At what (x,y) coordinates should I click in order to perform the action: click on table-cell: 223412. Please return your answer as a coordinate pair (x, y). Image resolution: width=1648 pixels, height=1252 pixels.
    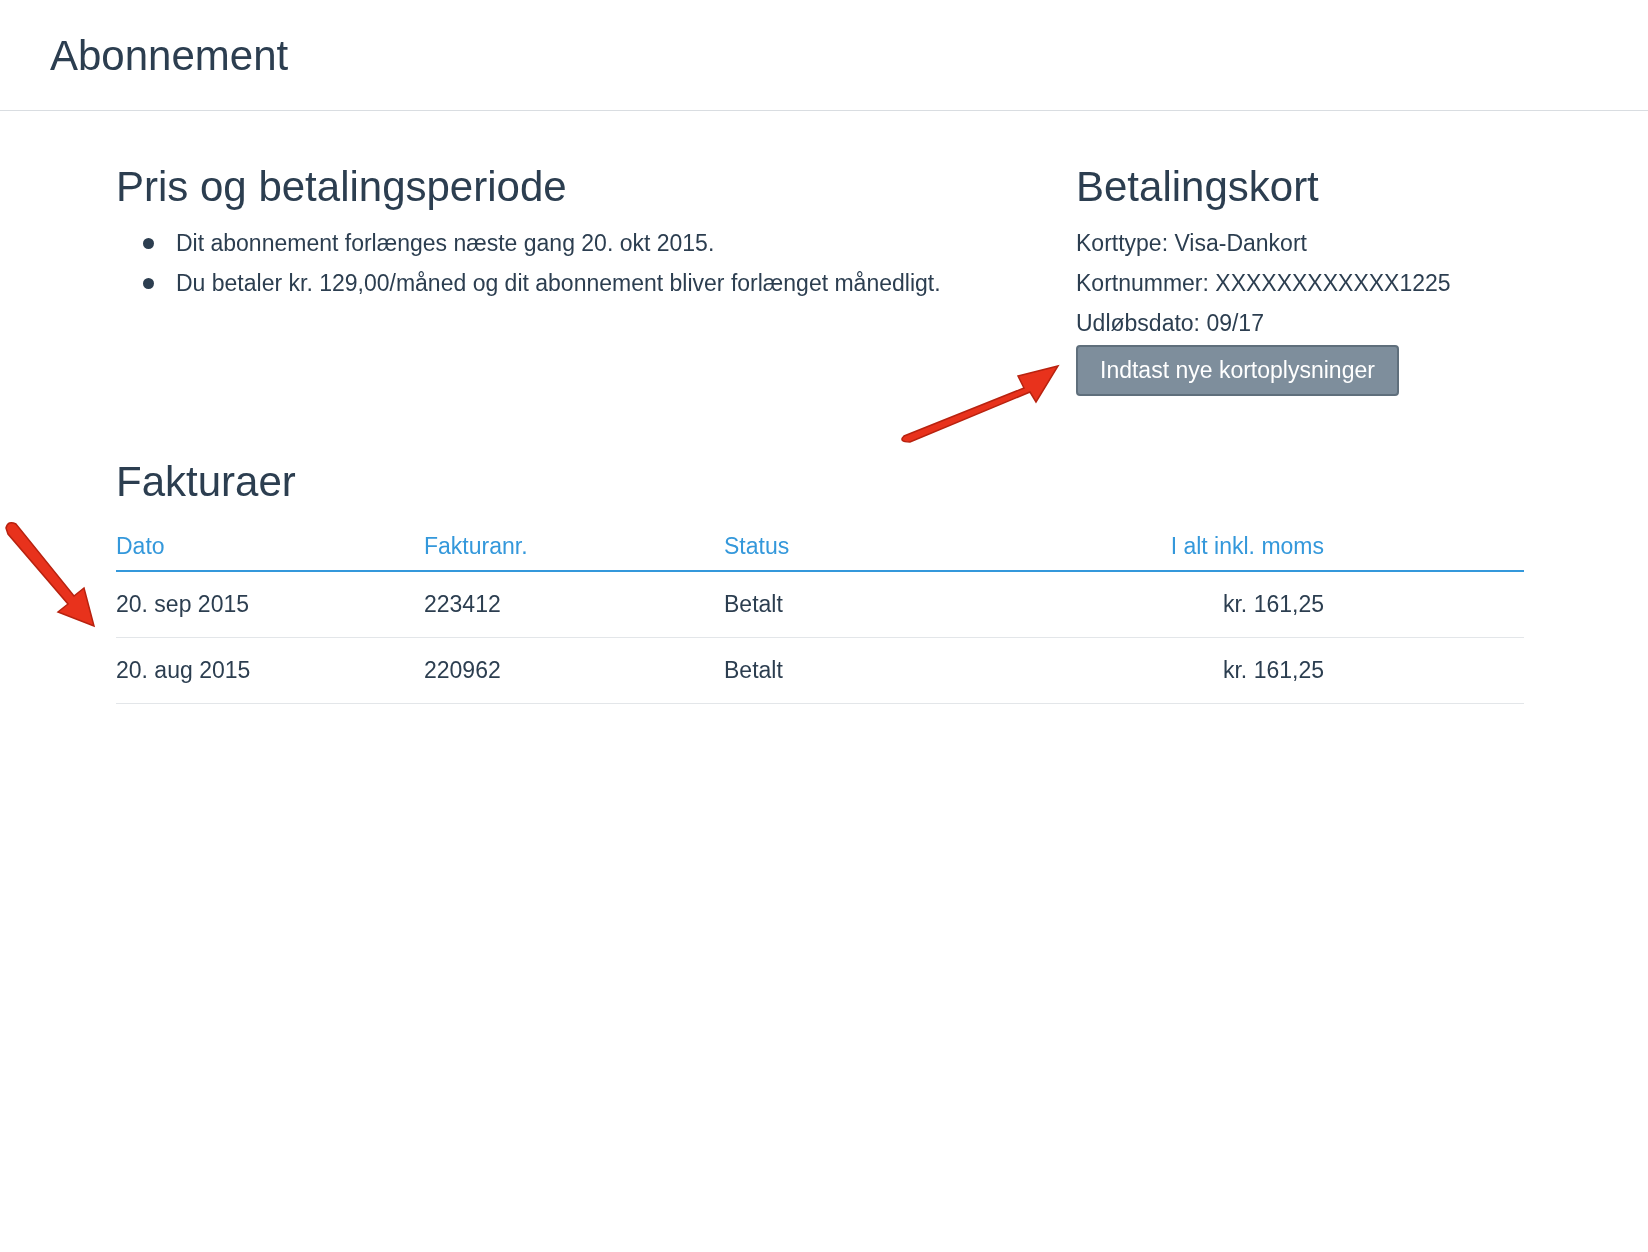
    Looking at the image, I should click on (462, 604).